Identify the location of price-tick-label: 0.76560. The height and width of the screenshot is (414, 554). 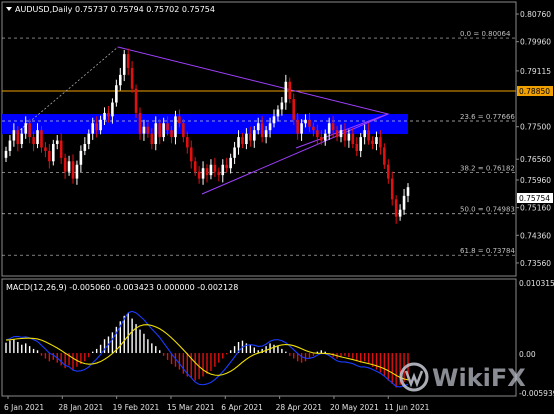
(535, 159).